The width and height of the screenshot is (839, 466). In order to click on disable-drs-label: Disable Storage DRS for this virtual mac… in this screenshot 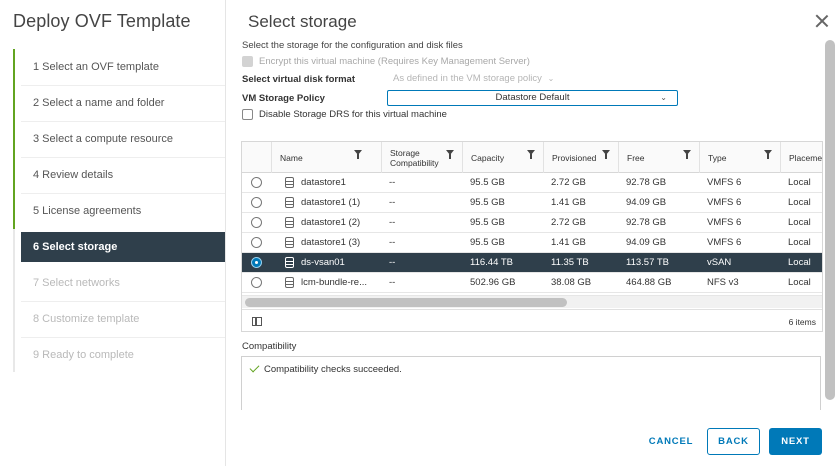, I will do `click(353, 114)`.